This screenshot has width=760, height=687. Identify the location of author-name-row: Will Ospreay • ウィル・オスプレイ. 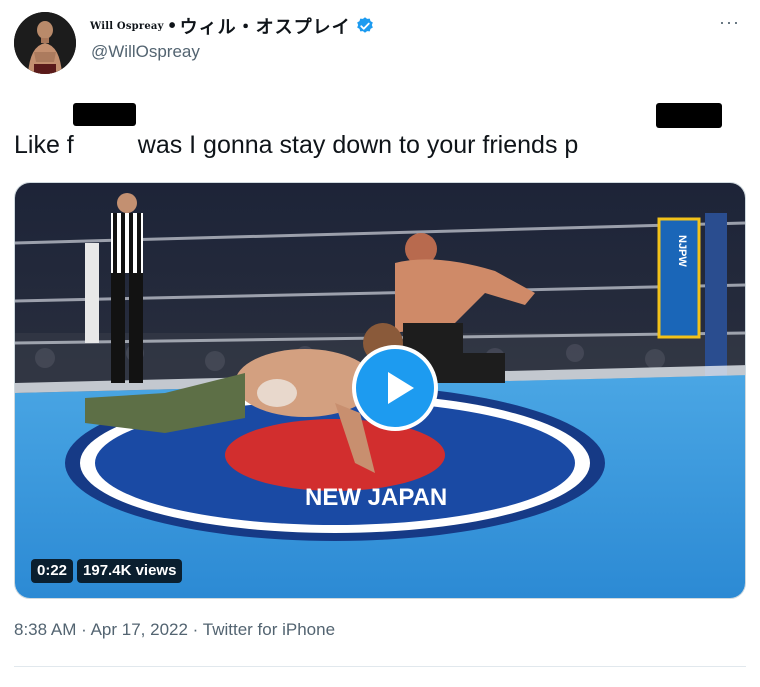
(232, 26).